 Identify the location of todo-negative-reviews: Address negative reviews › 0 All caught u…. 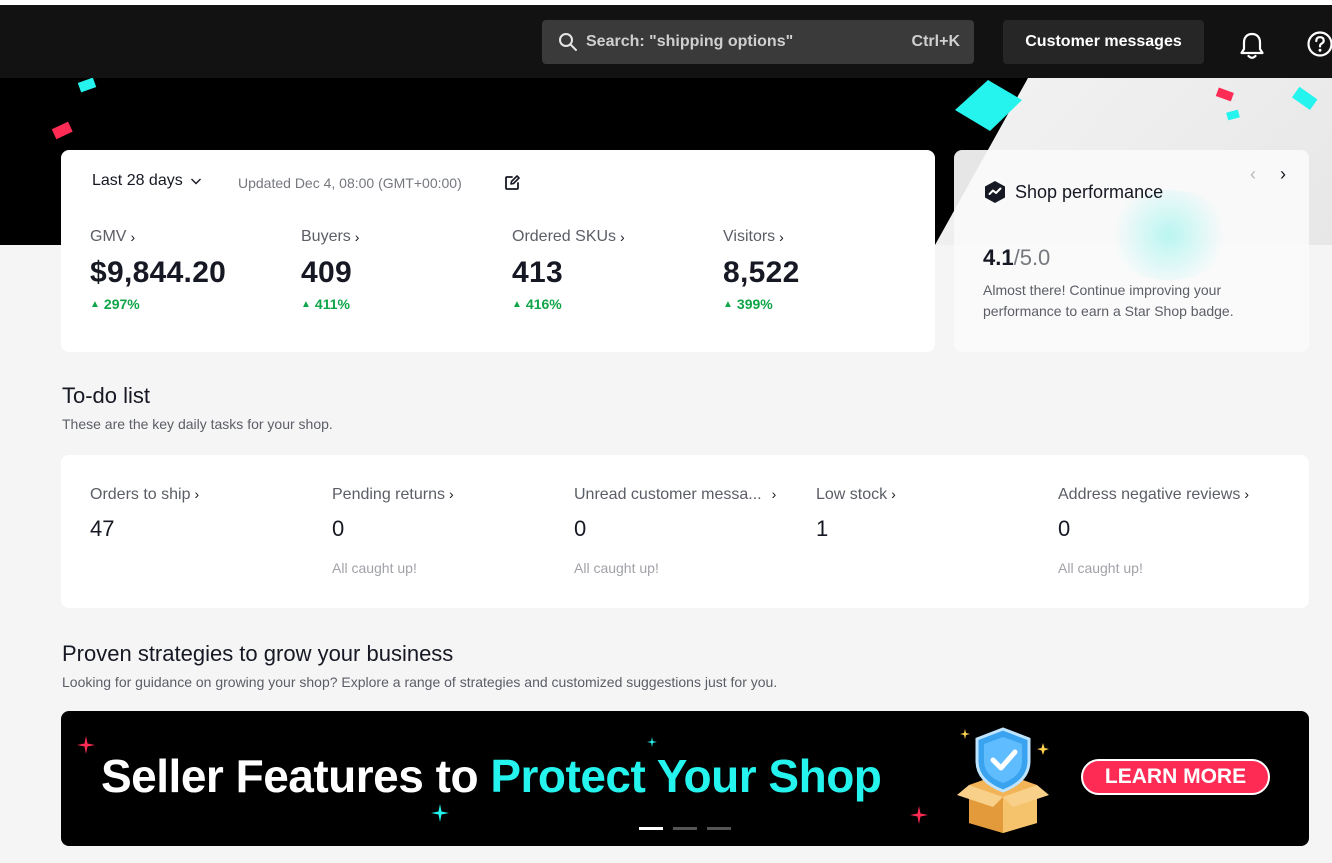
(1173, 531).